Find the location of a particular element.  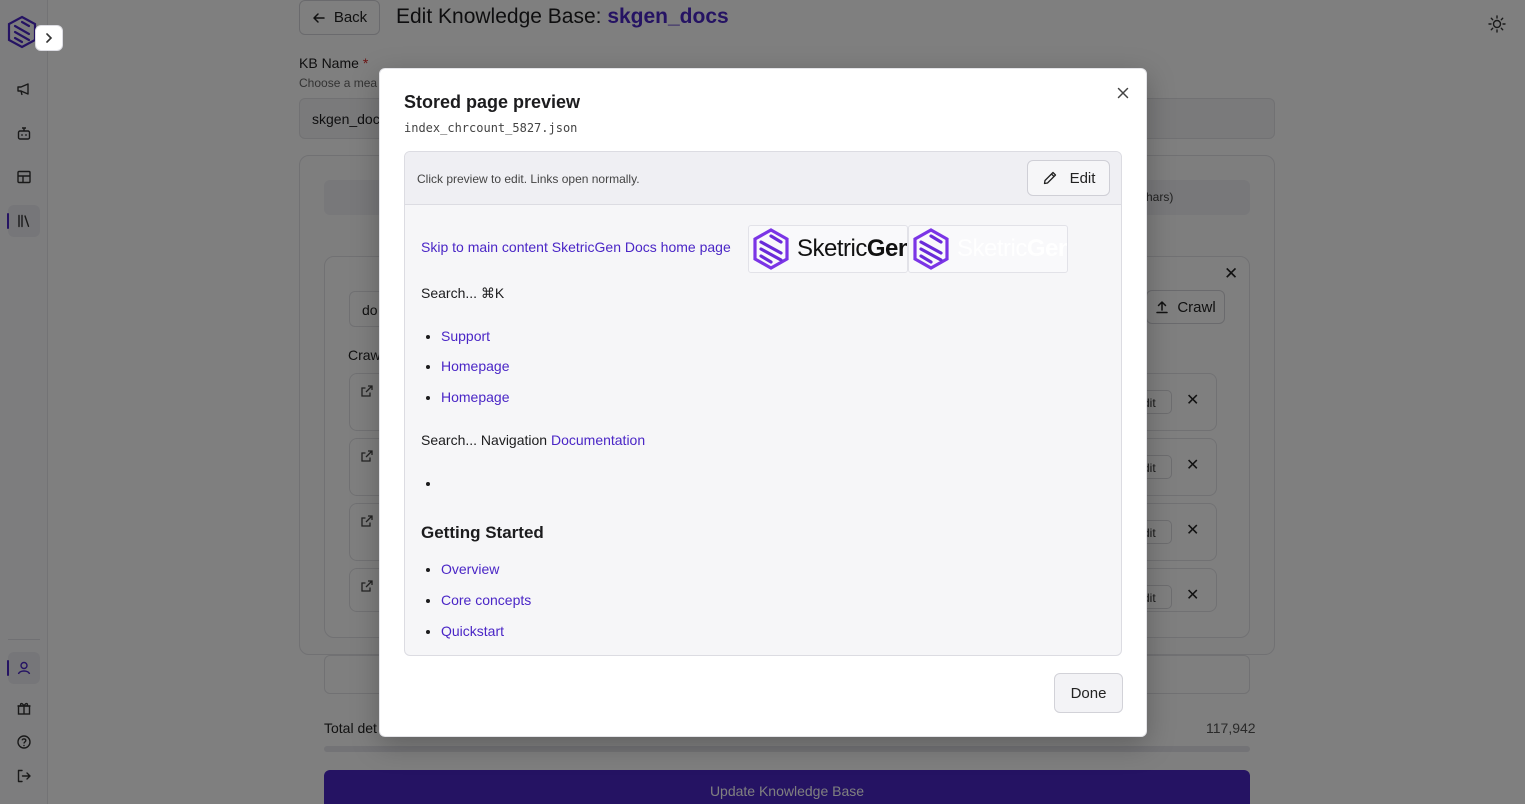

list-item: Overview is located at coordinates (470, 569).